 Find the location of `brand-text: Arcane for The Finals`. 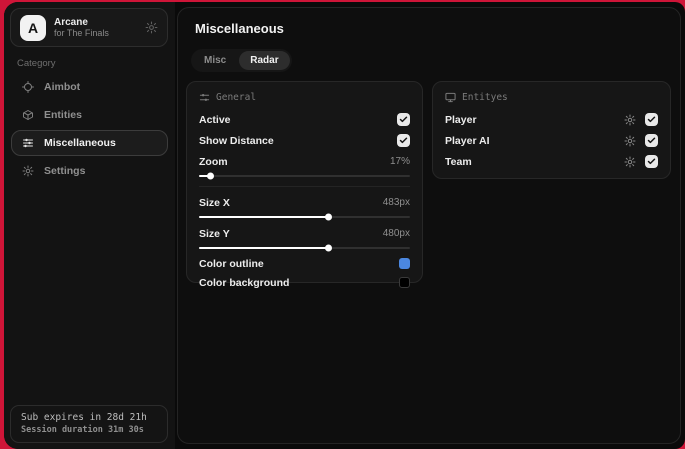

brand-text: Arcane for The Finals is located at coordinates (95, 28).